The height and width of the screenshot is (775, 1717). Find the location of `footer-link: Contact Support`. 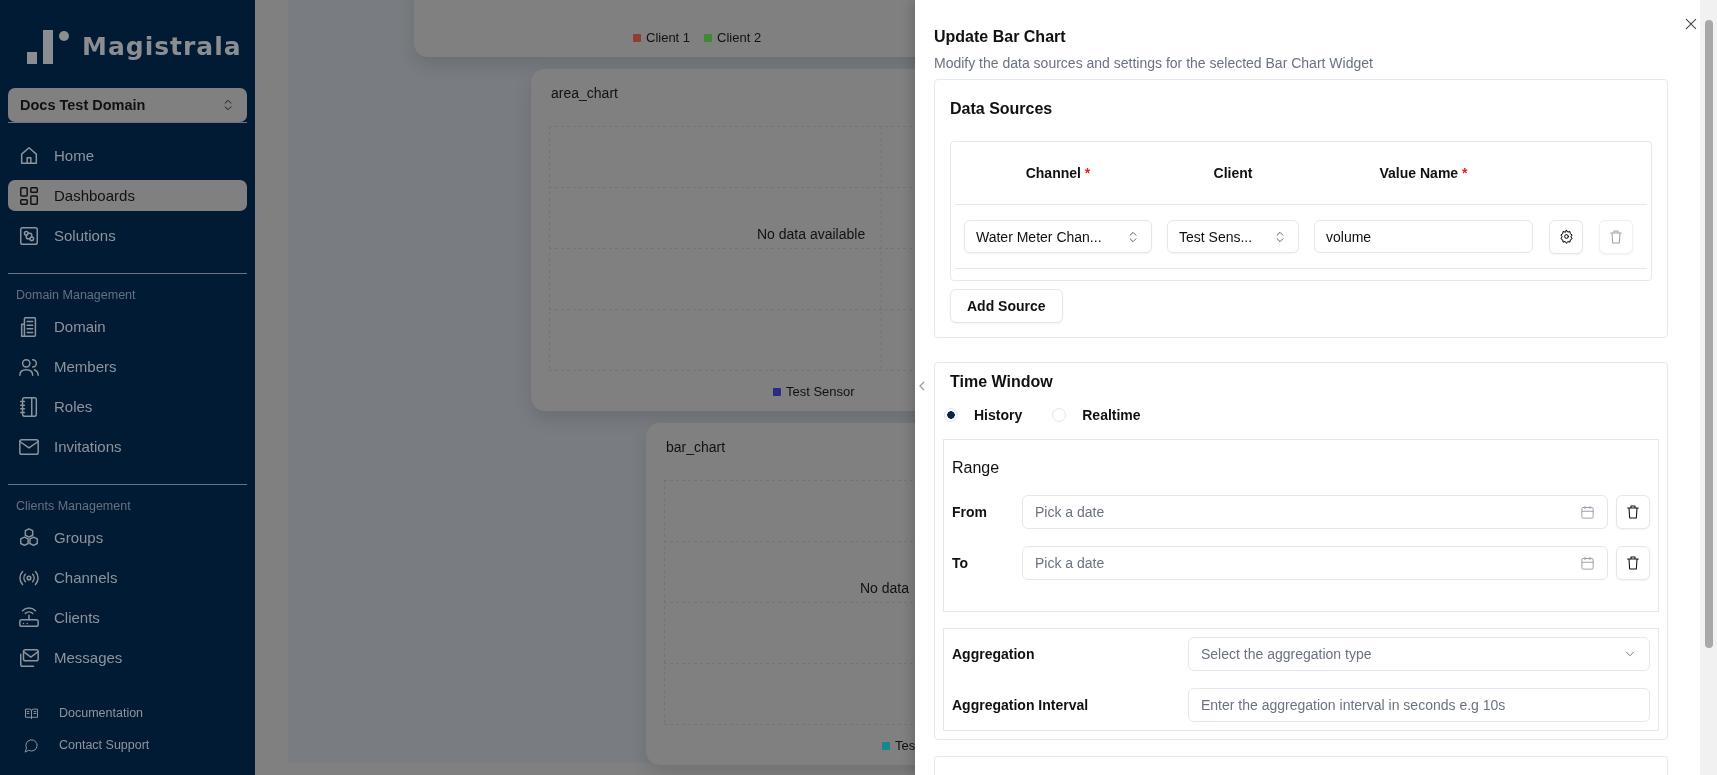

footer-link: Contact Support is located at coordinates (127, 745).